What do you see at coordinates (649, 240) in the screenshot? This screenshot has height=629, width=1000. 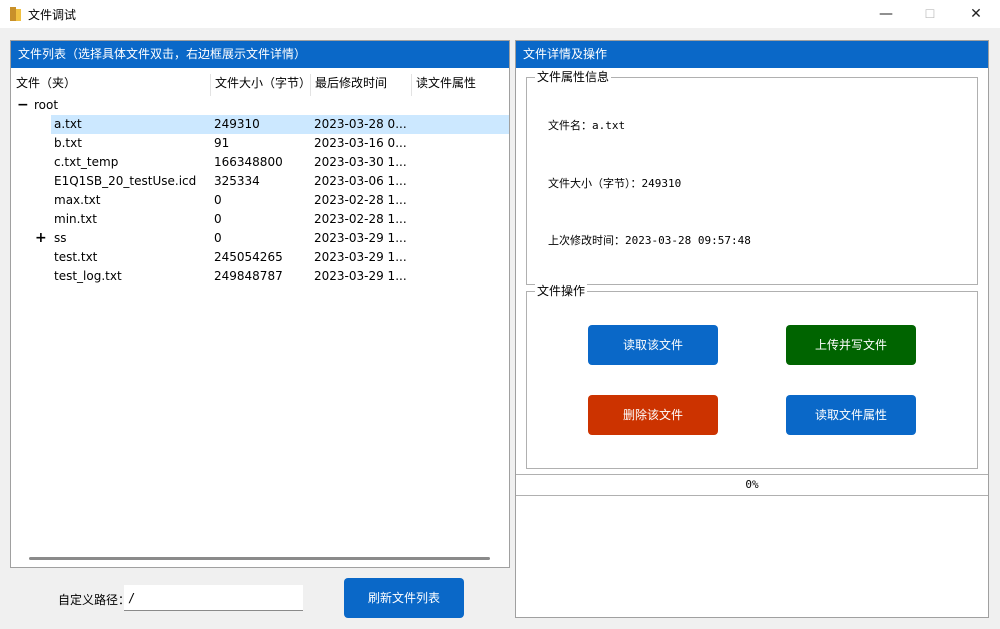 I see `file-modified-info: 上次修改时间：2023-03-28 09:57:48` at bounding box center [649, 240].